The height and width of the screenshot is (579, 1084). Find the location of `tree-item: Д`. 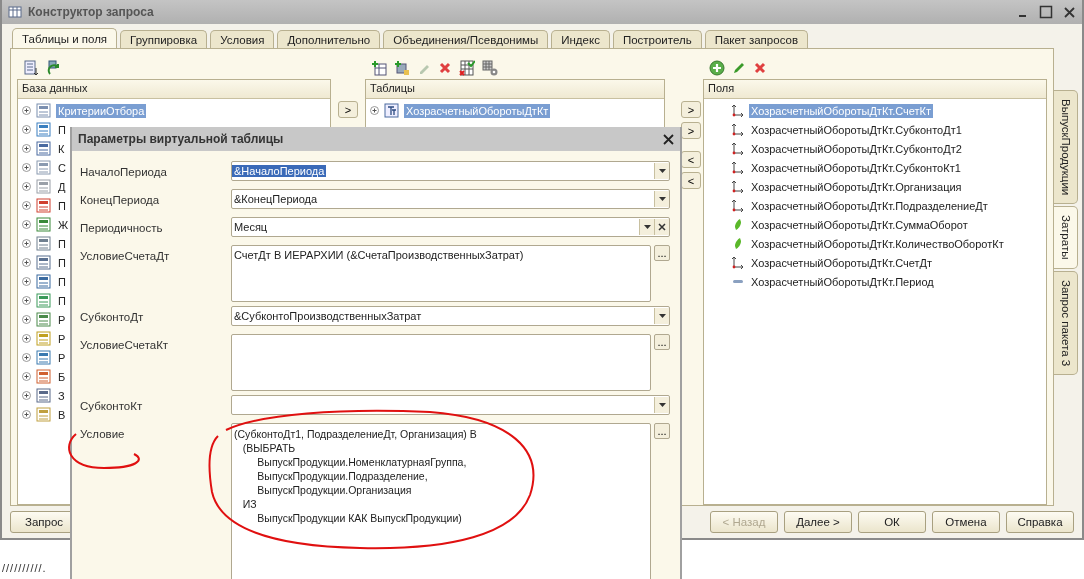

tree-item: Д is located at coordinates (62, 186).